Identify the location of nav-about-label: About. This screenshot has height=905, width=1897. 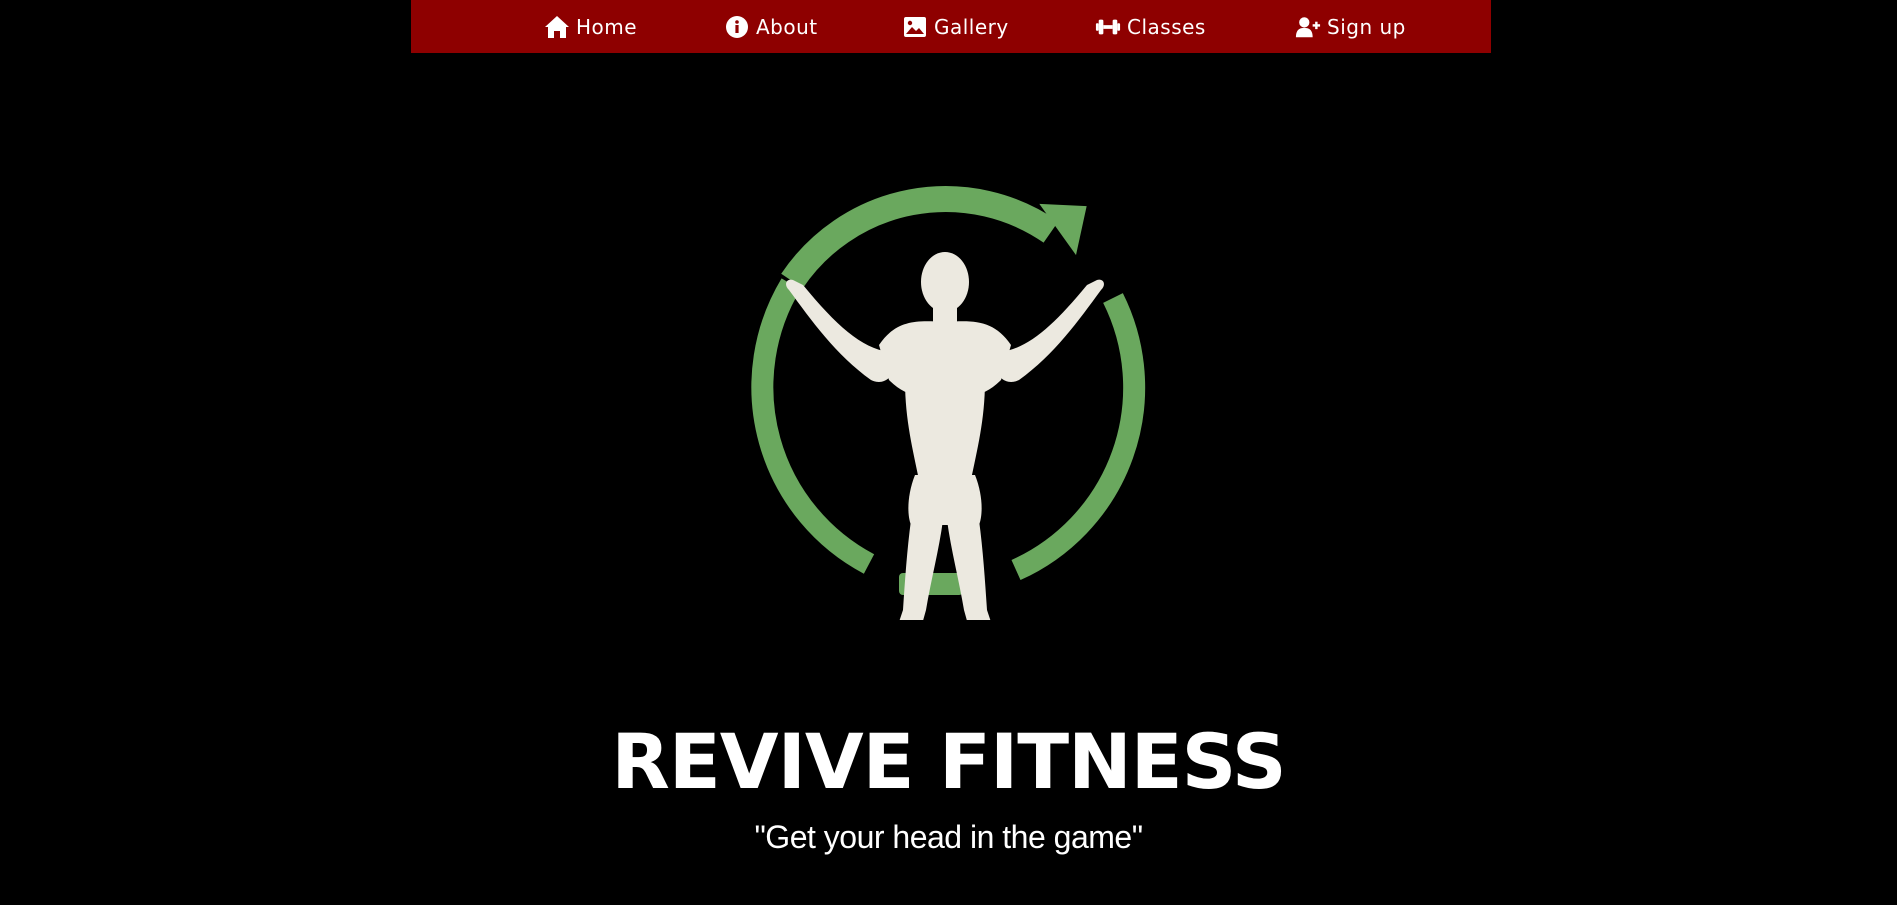
(787, 26).